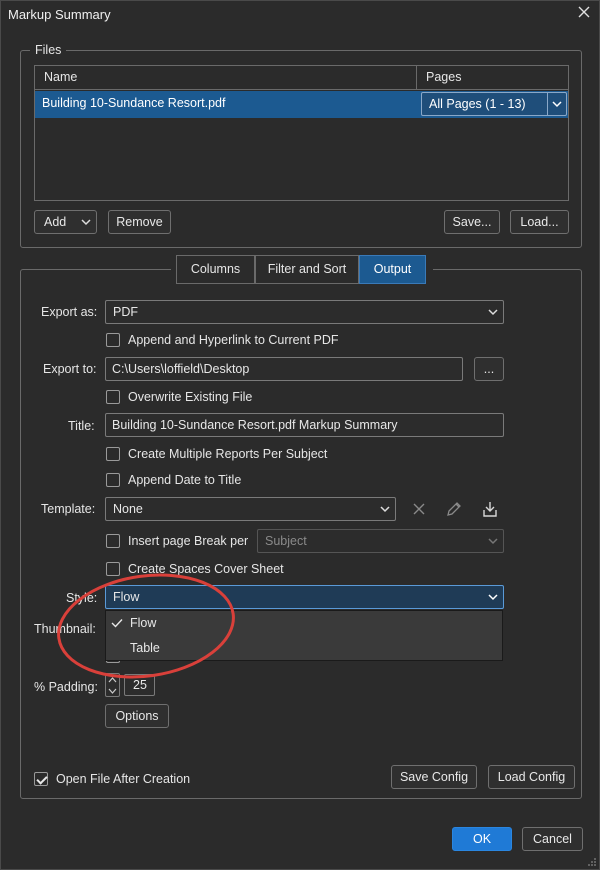  Describe the element at coordinates (531, 777) in the screenshot. I see `load-config-button: Load Config` at that location.